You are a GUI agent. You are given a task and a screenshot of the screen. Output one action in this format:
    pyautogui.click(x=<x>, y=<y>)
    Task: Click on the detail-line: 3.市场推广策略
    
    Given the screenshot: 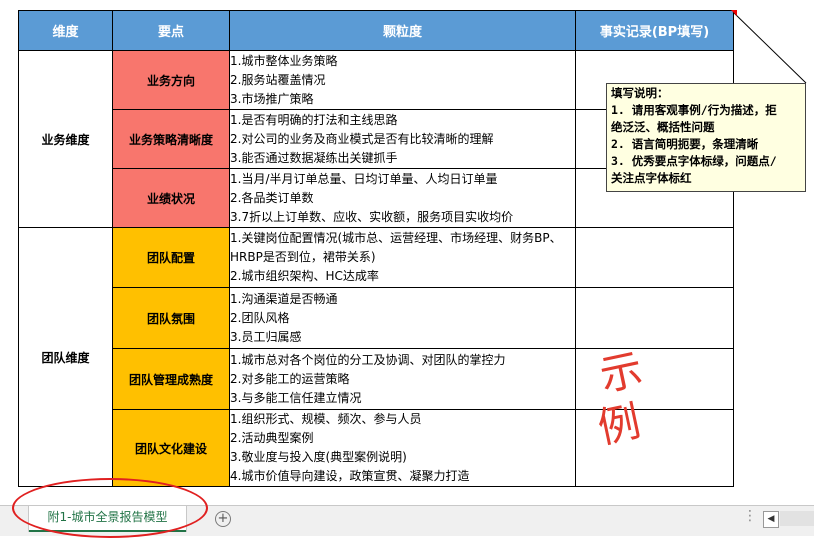 What is the action you would take?
    pyautogui.click(x=272, y=98)
    